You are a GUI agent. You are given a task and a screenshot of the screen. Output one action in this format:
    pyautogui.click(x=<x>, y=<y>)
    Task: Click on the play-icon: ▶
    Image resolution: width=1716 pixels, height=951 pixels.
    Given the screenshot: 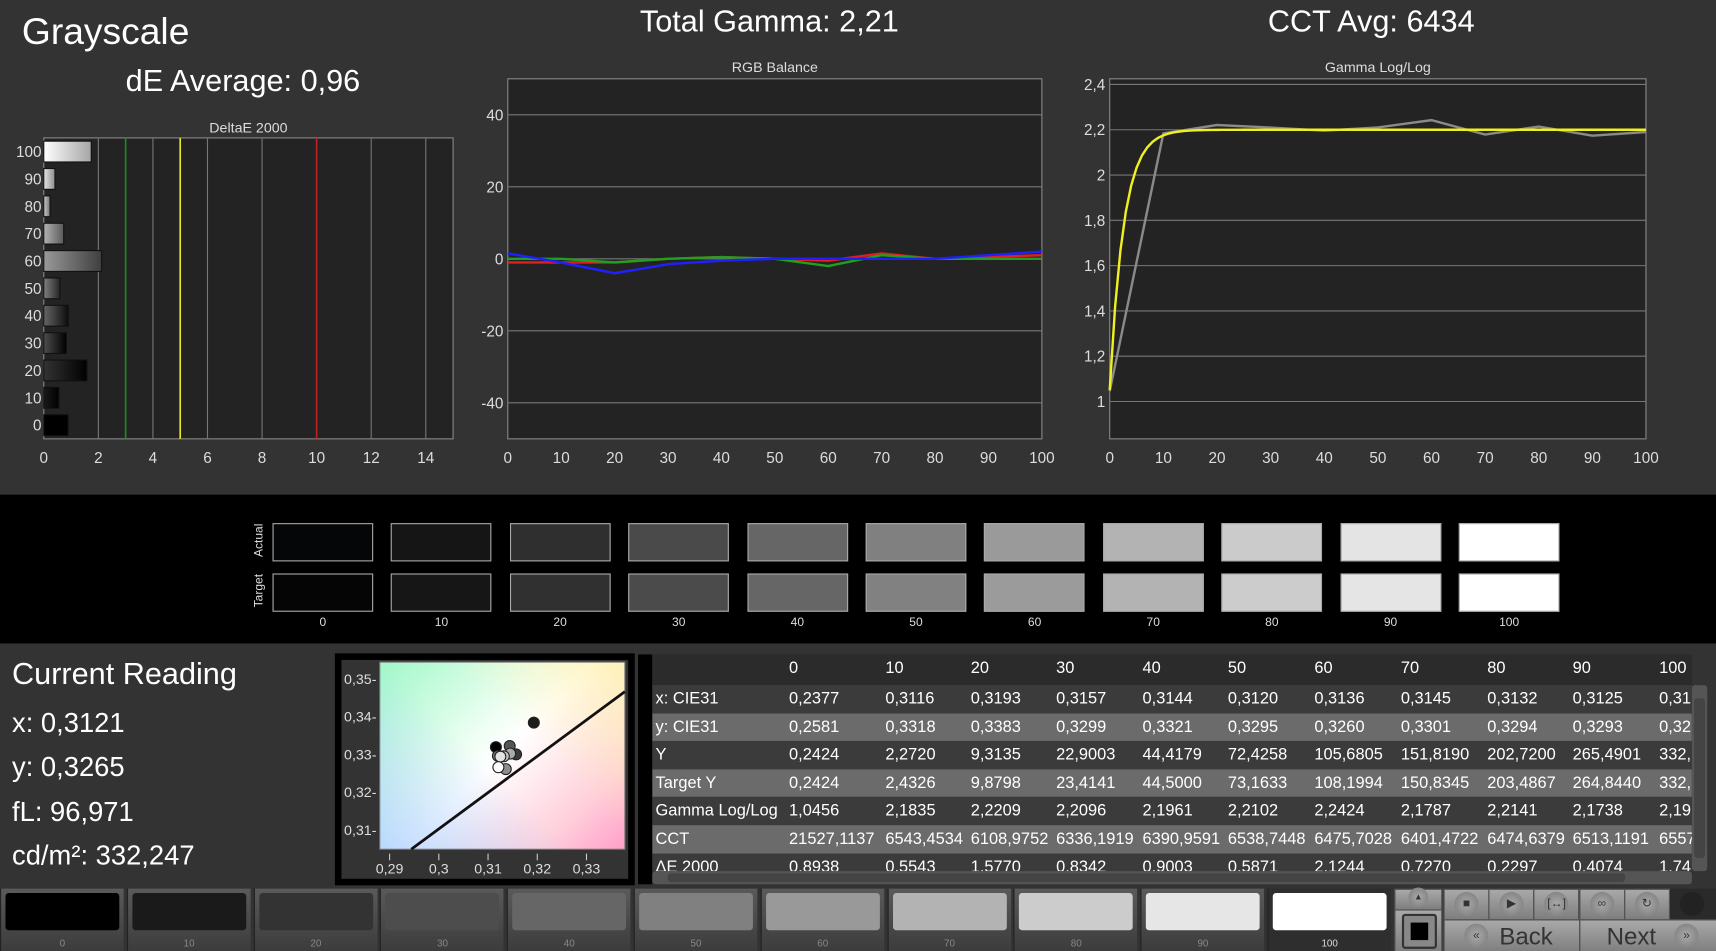 What is the action you would take?
    pyautogui.click(x=1511, y=904)
    